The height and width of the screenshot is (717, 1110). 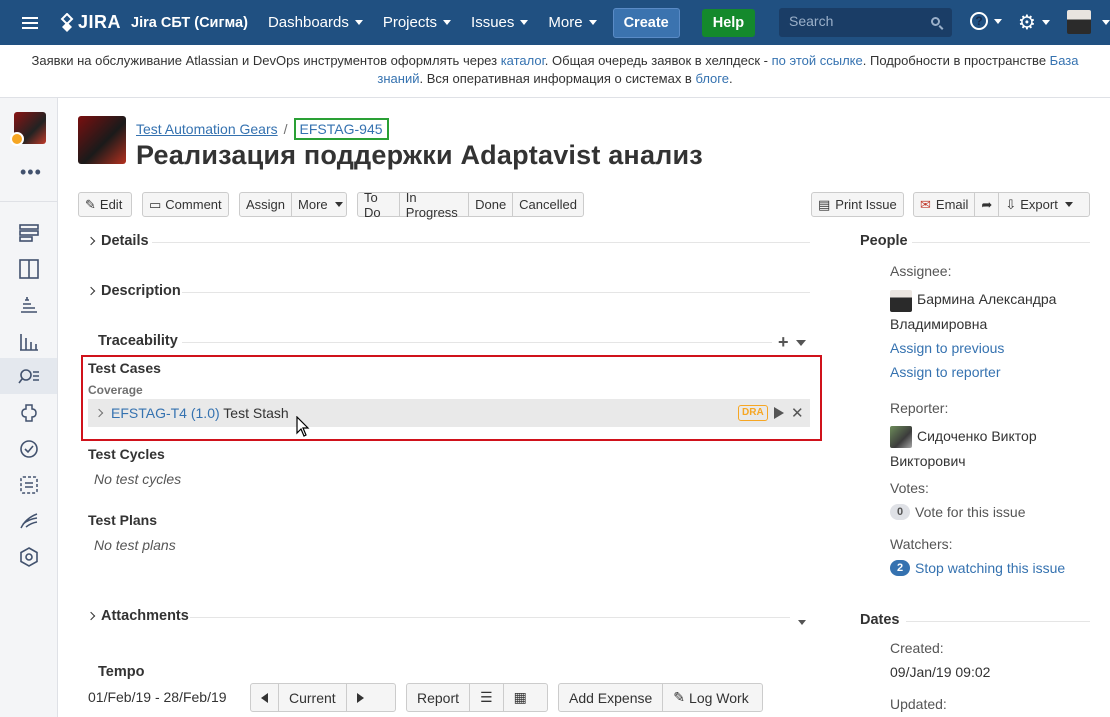 What do you see at coordinates (29, 449) in the screenshot?
I see `clock-icon` at bounding box center [29, 449].